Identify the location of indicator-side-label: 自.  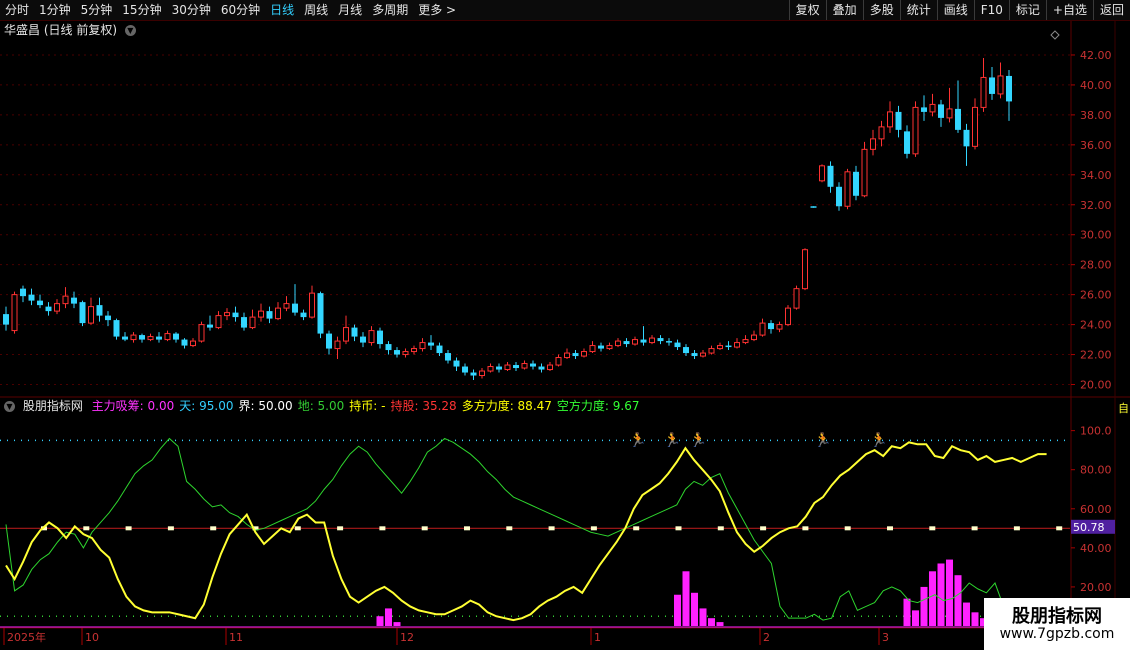
(1123, 408).